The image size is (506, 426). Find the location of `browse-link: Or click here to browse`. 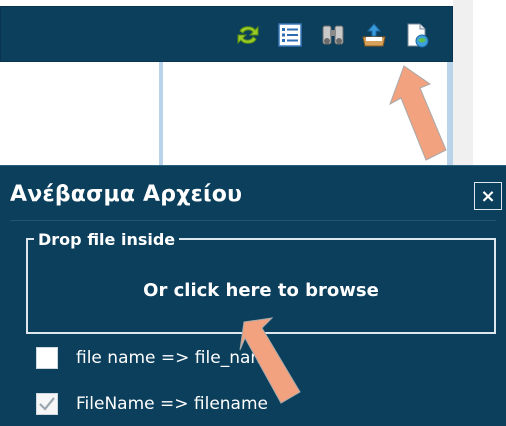

browse-link: Or click here to browse is located at coordinates (261, 290).